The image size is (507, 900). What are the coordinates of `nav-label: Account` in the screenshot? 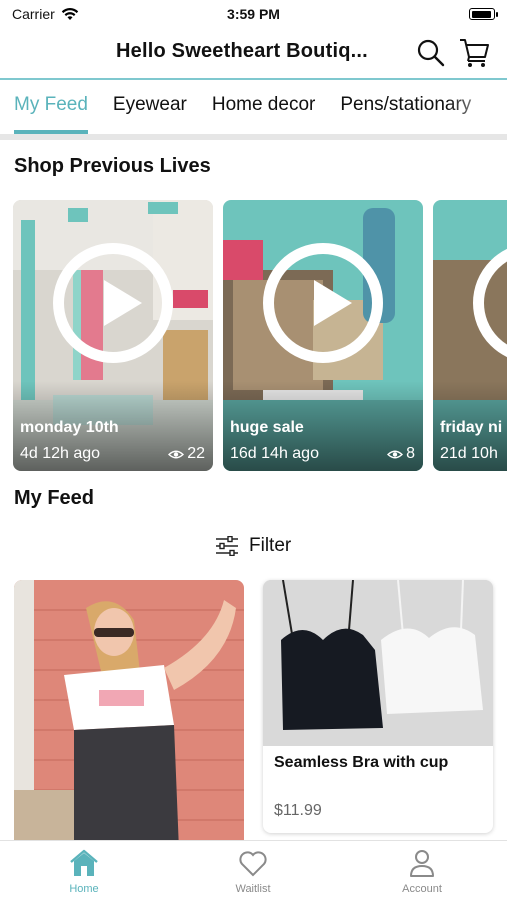 It's located at (422, 889).